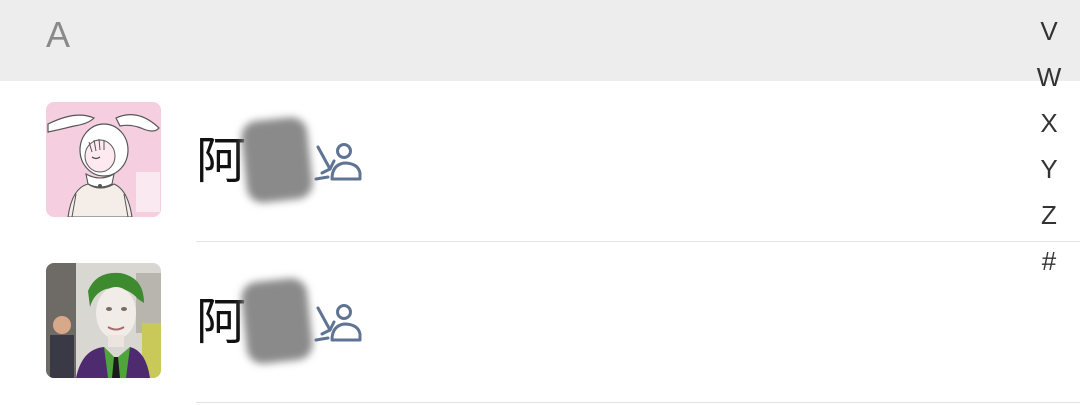 Image resolution: width=1080 pixels, height=405 pixels. I want to click on index-letter-y: Y, so click(1049, 169).